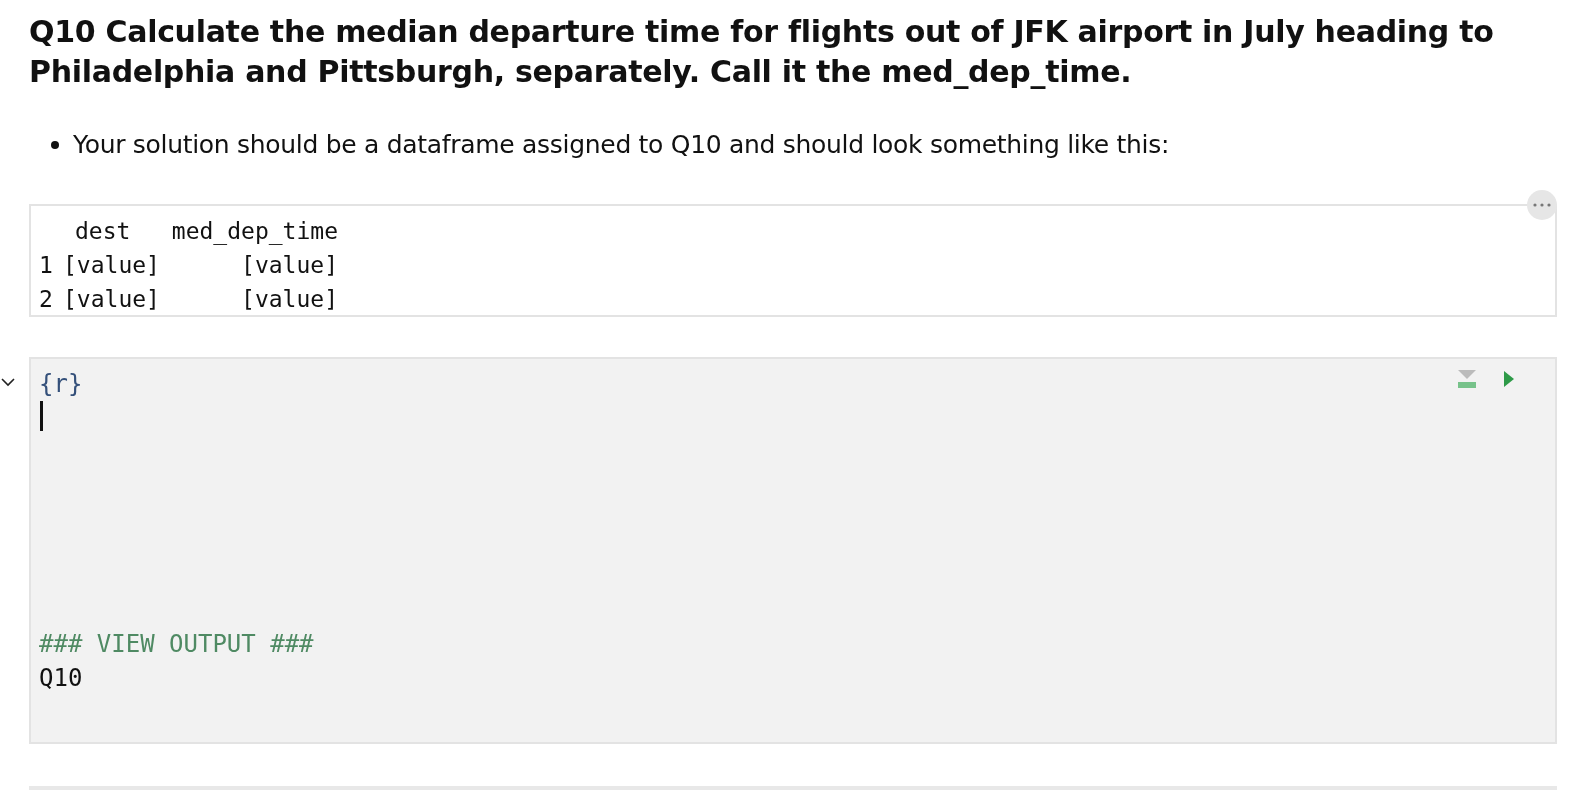 This screenshot has height=806, width=1576. Describe the element at coordinates (103, 231) in the screenshot. I see `column-header: dest` at that location.